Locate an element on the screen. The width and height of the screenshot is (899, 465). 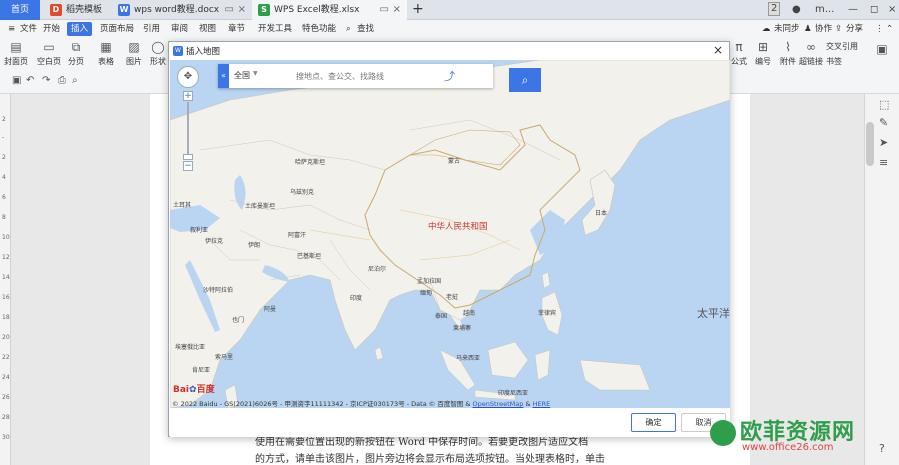
menu-layout: 页面布局 is located at coordinates (117, 29).